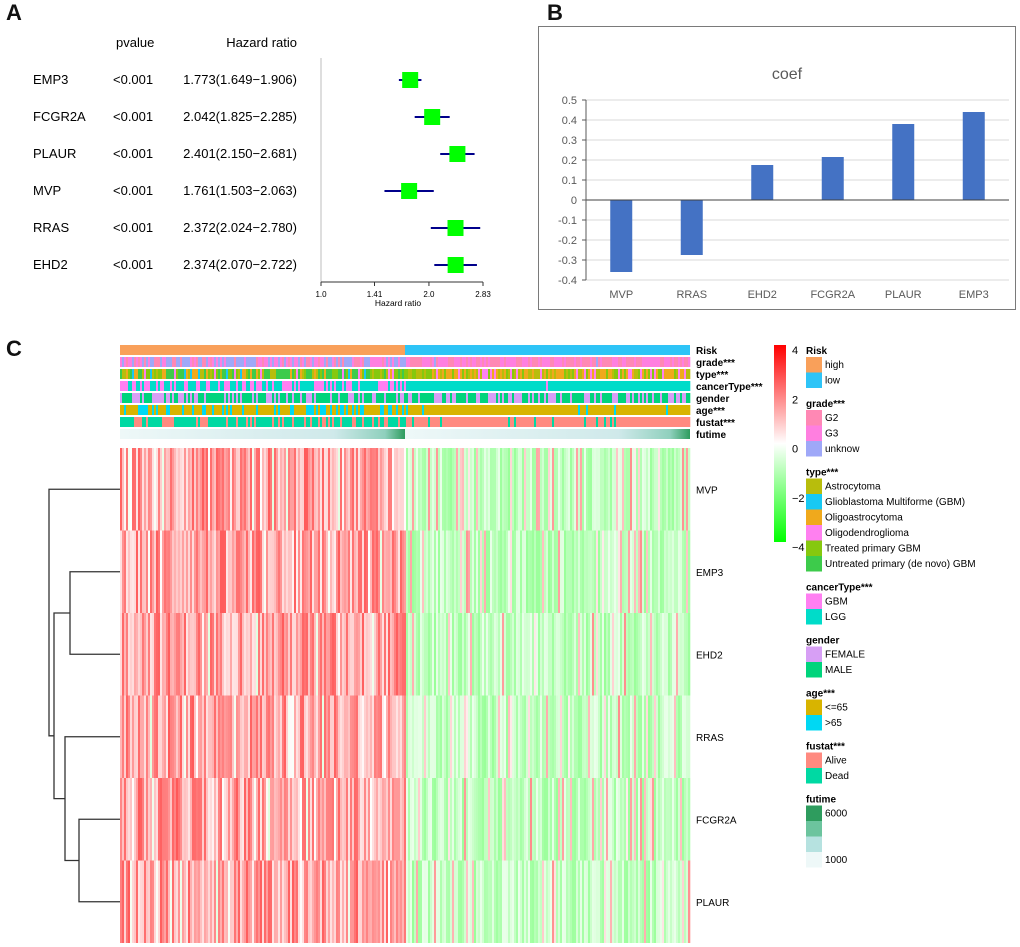 The image size is (1020, 947). I want to click on dendrogram-branch, so click(99, 860).